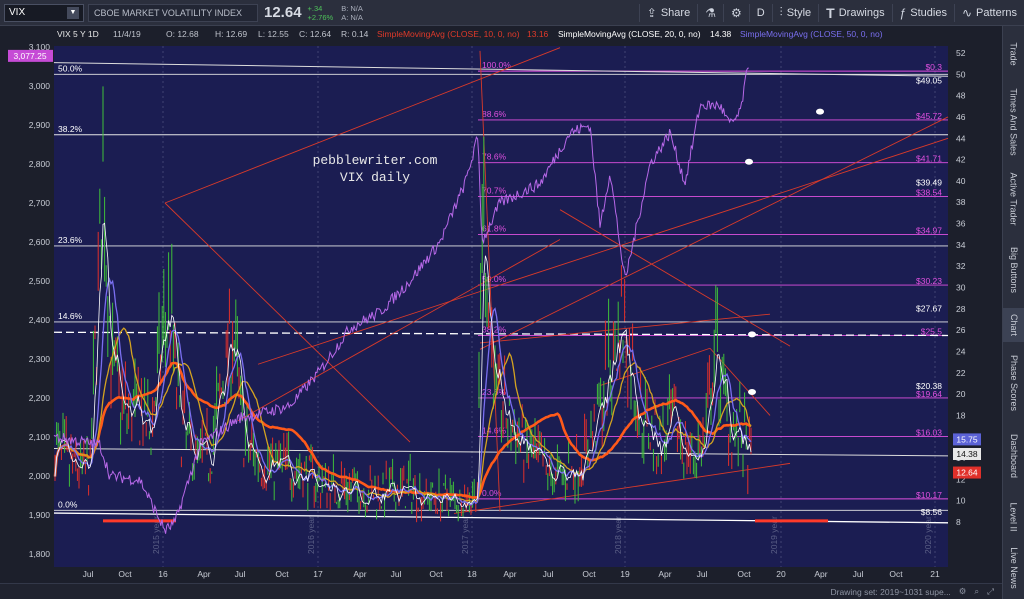 This screenshot has width=1024, height=599. I want to click on header-field: SimpleMovingAvg (CLOSE, 10, 0, no), so click(448, 34).